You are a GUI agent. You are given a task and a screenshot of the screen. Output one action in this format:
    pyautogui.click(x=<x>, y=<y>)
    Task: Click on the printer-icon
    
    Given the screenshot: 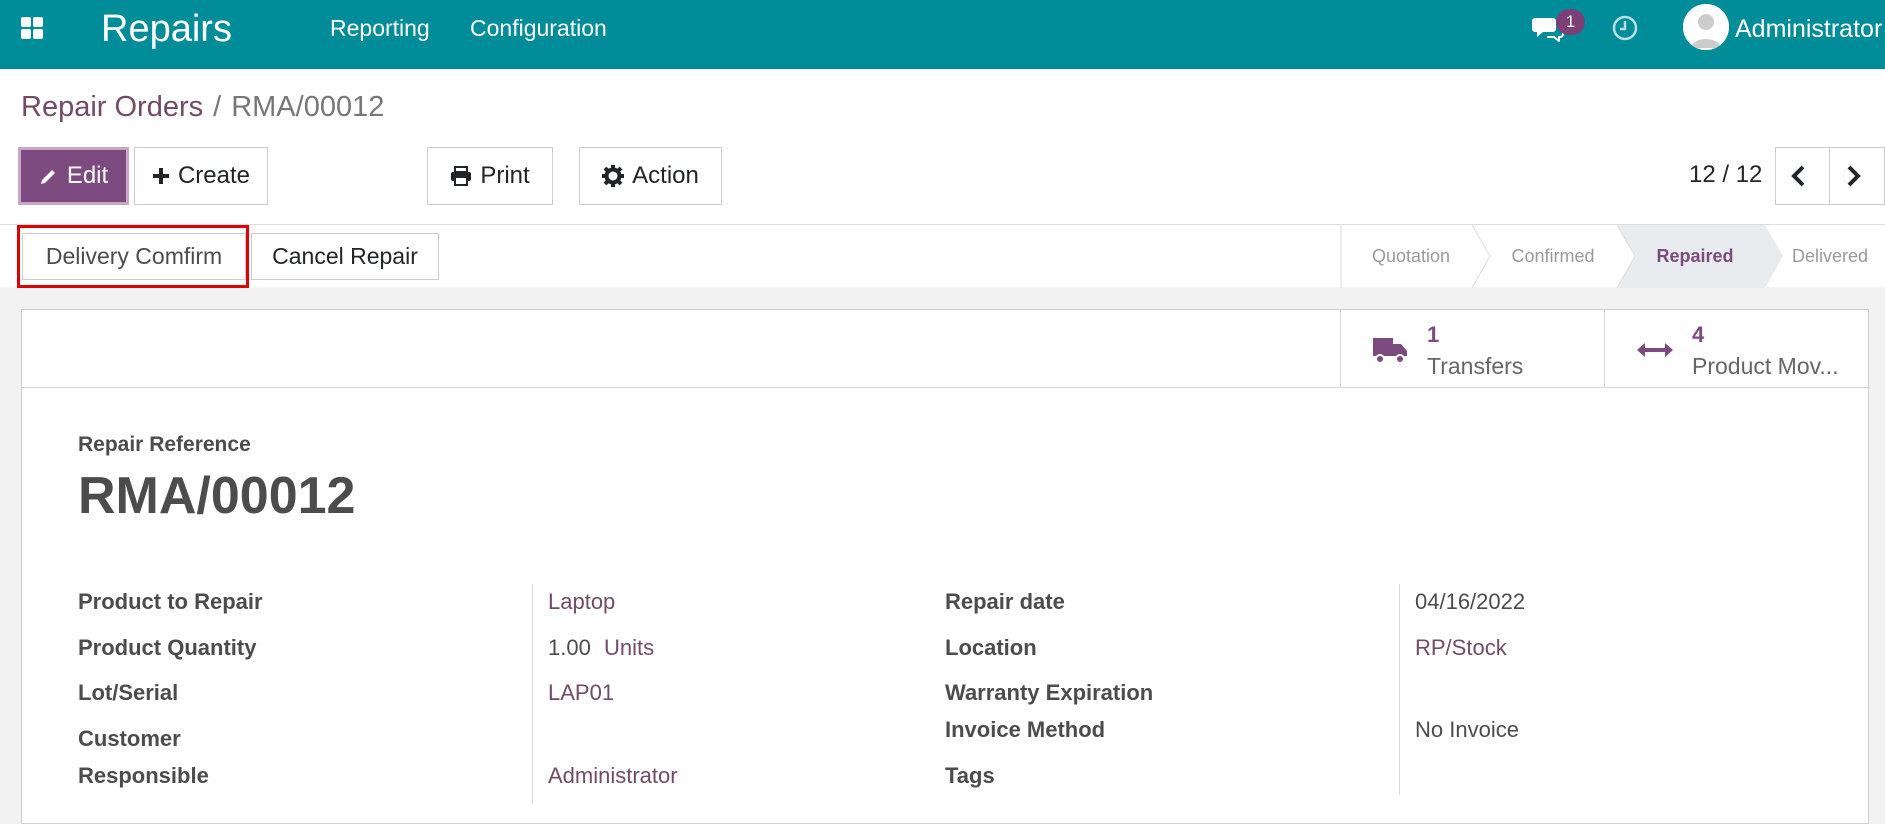 What is the action you would take?
    pyautogui.click(x=461, y=176)
    